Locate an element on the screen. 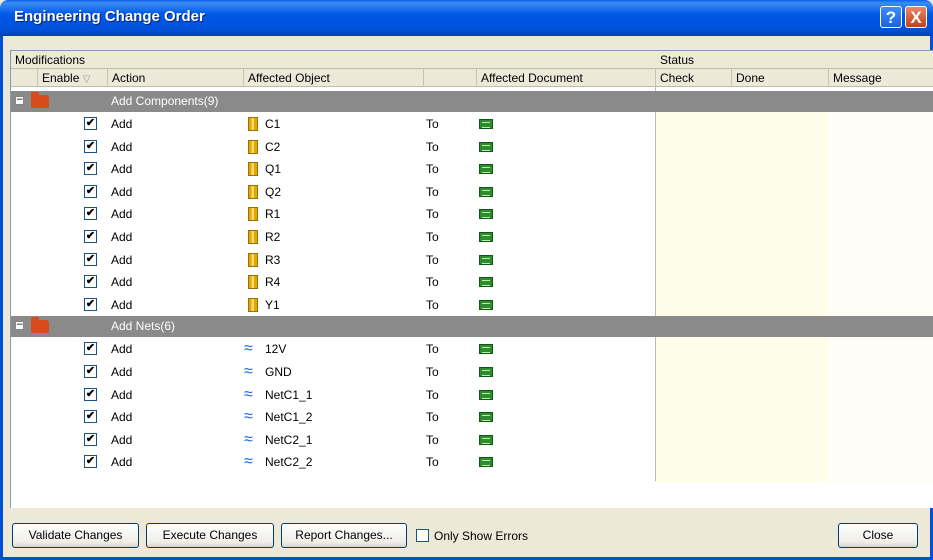  close-button: Close is located at coordinates (878, 535).